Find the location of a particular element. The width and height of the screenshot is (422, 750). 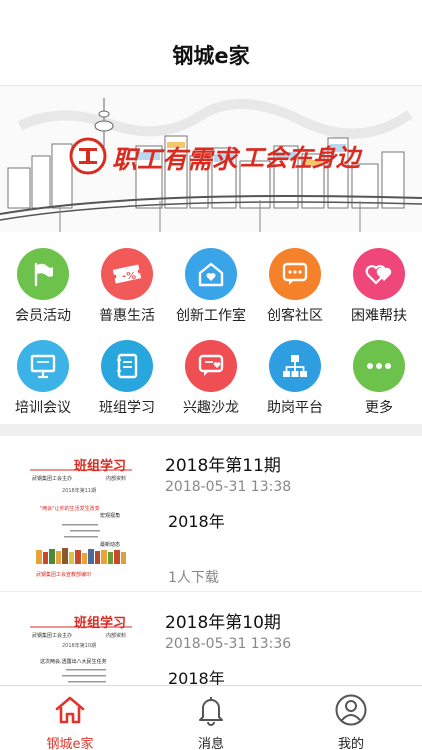

user-icon is located at coordinates (351, 710).